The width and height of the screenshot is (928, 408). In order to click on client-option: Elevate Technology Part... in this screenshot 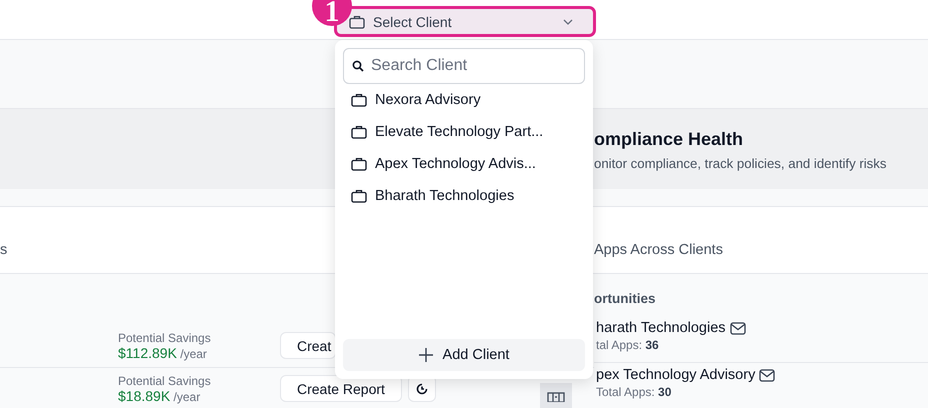, I will do `click(464, 132)`.